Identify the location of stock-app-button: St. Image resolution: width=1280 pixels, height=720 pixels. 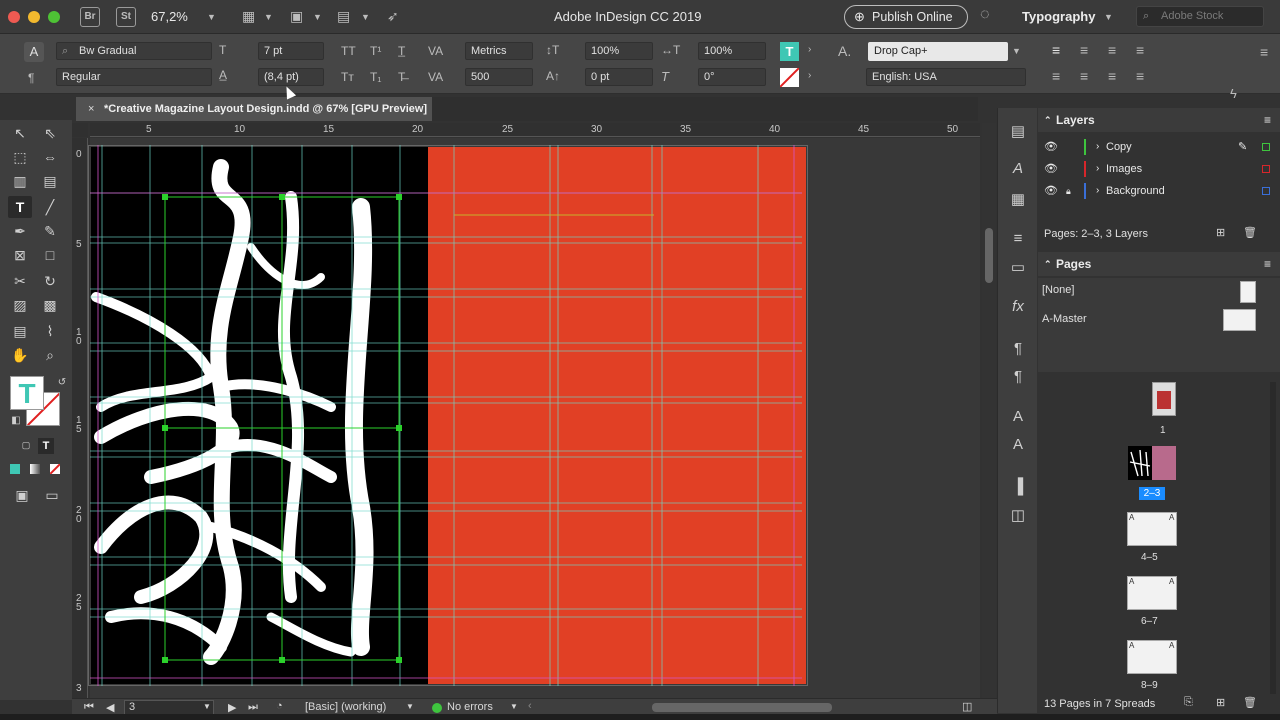
(126, 17).